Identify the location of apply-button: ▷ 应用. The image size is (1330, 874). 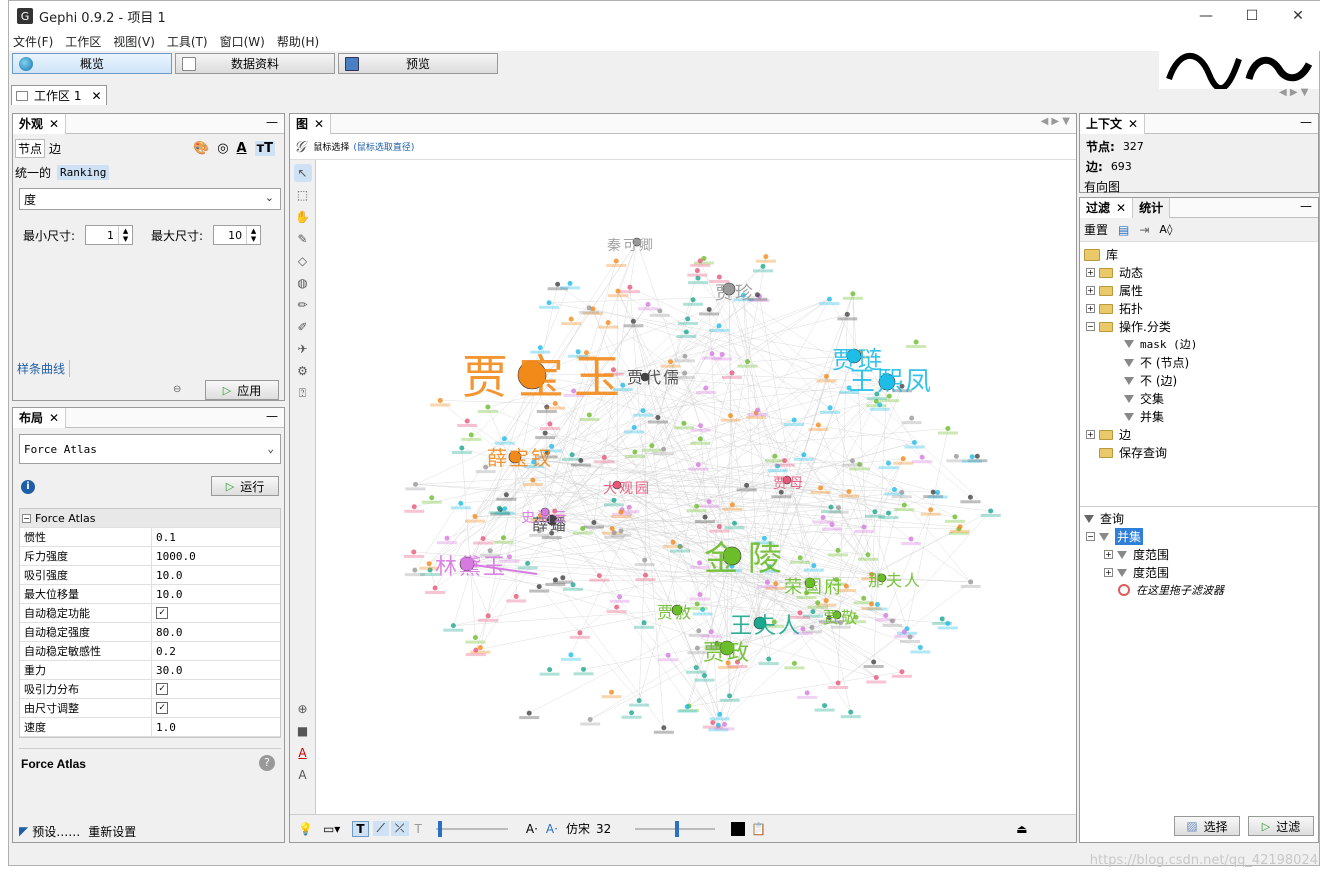
(242, 390).